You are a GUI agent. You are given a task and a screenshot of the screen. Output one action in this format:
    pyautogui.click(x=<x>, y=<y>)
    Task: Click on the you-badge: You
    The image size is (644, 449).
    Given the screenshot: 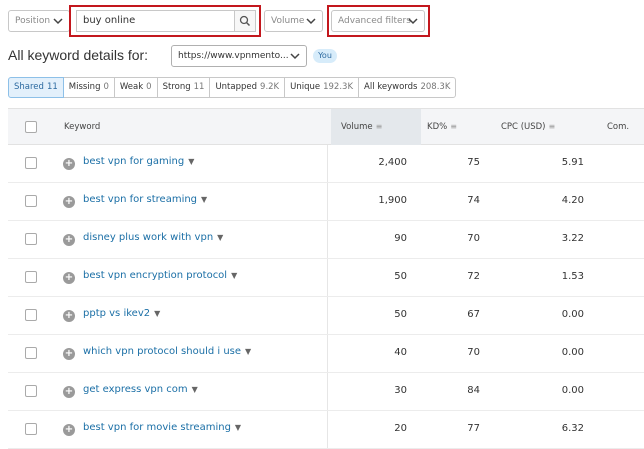 What is the action you would take?
    pyautogui.click(x=325, y=56)
    